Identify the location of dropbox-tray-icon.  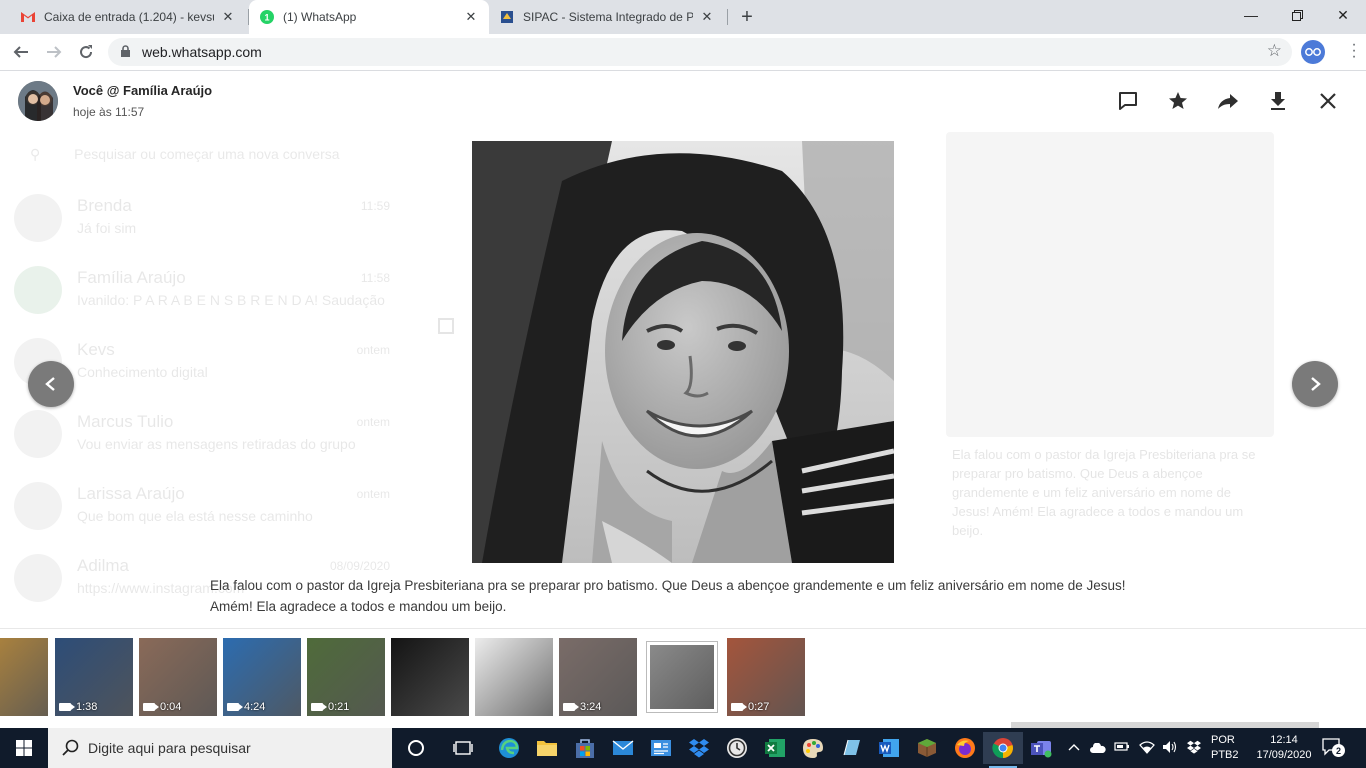
(1194, 748).